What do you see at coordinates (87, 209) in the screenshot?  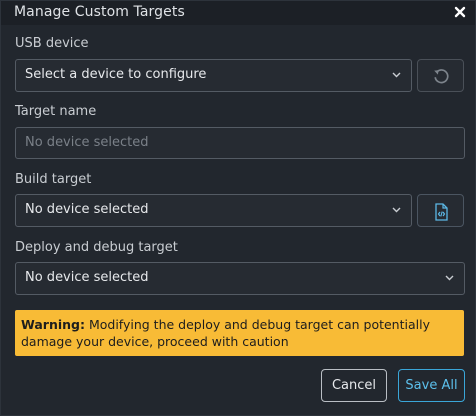 I see `build-target-select-value: No device selected` at bounding box center [87, 209].